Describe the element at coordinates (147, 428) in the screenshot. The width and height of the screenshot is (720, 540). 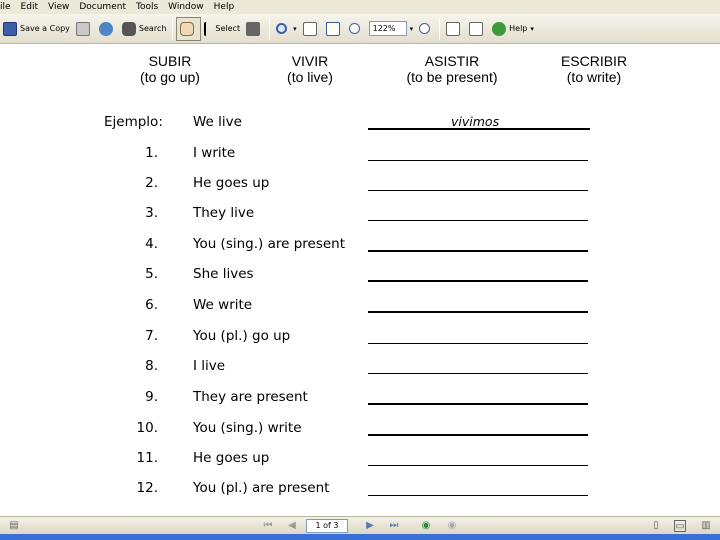
I see `item-number: 10.` at that location.